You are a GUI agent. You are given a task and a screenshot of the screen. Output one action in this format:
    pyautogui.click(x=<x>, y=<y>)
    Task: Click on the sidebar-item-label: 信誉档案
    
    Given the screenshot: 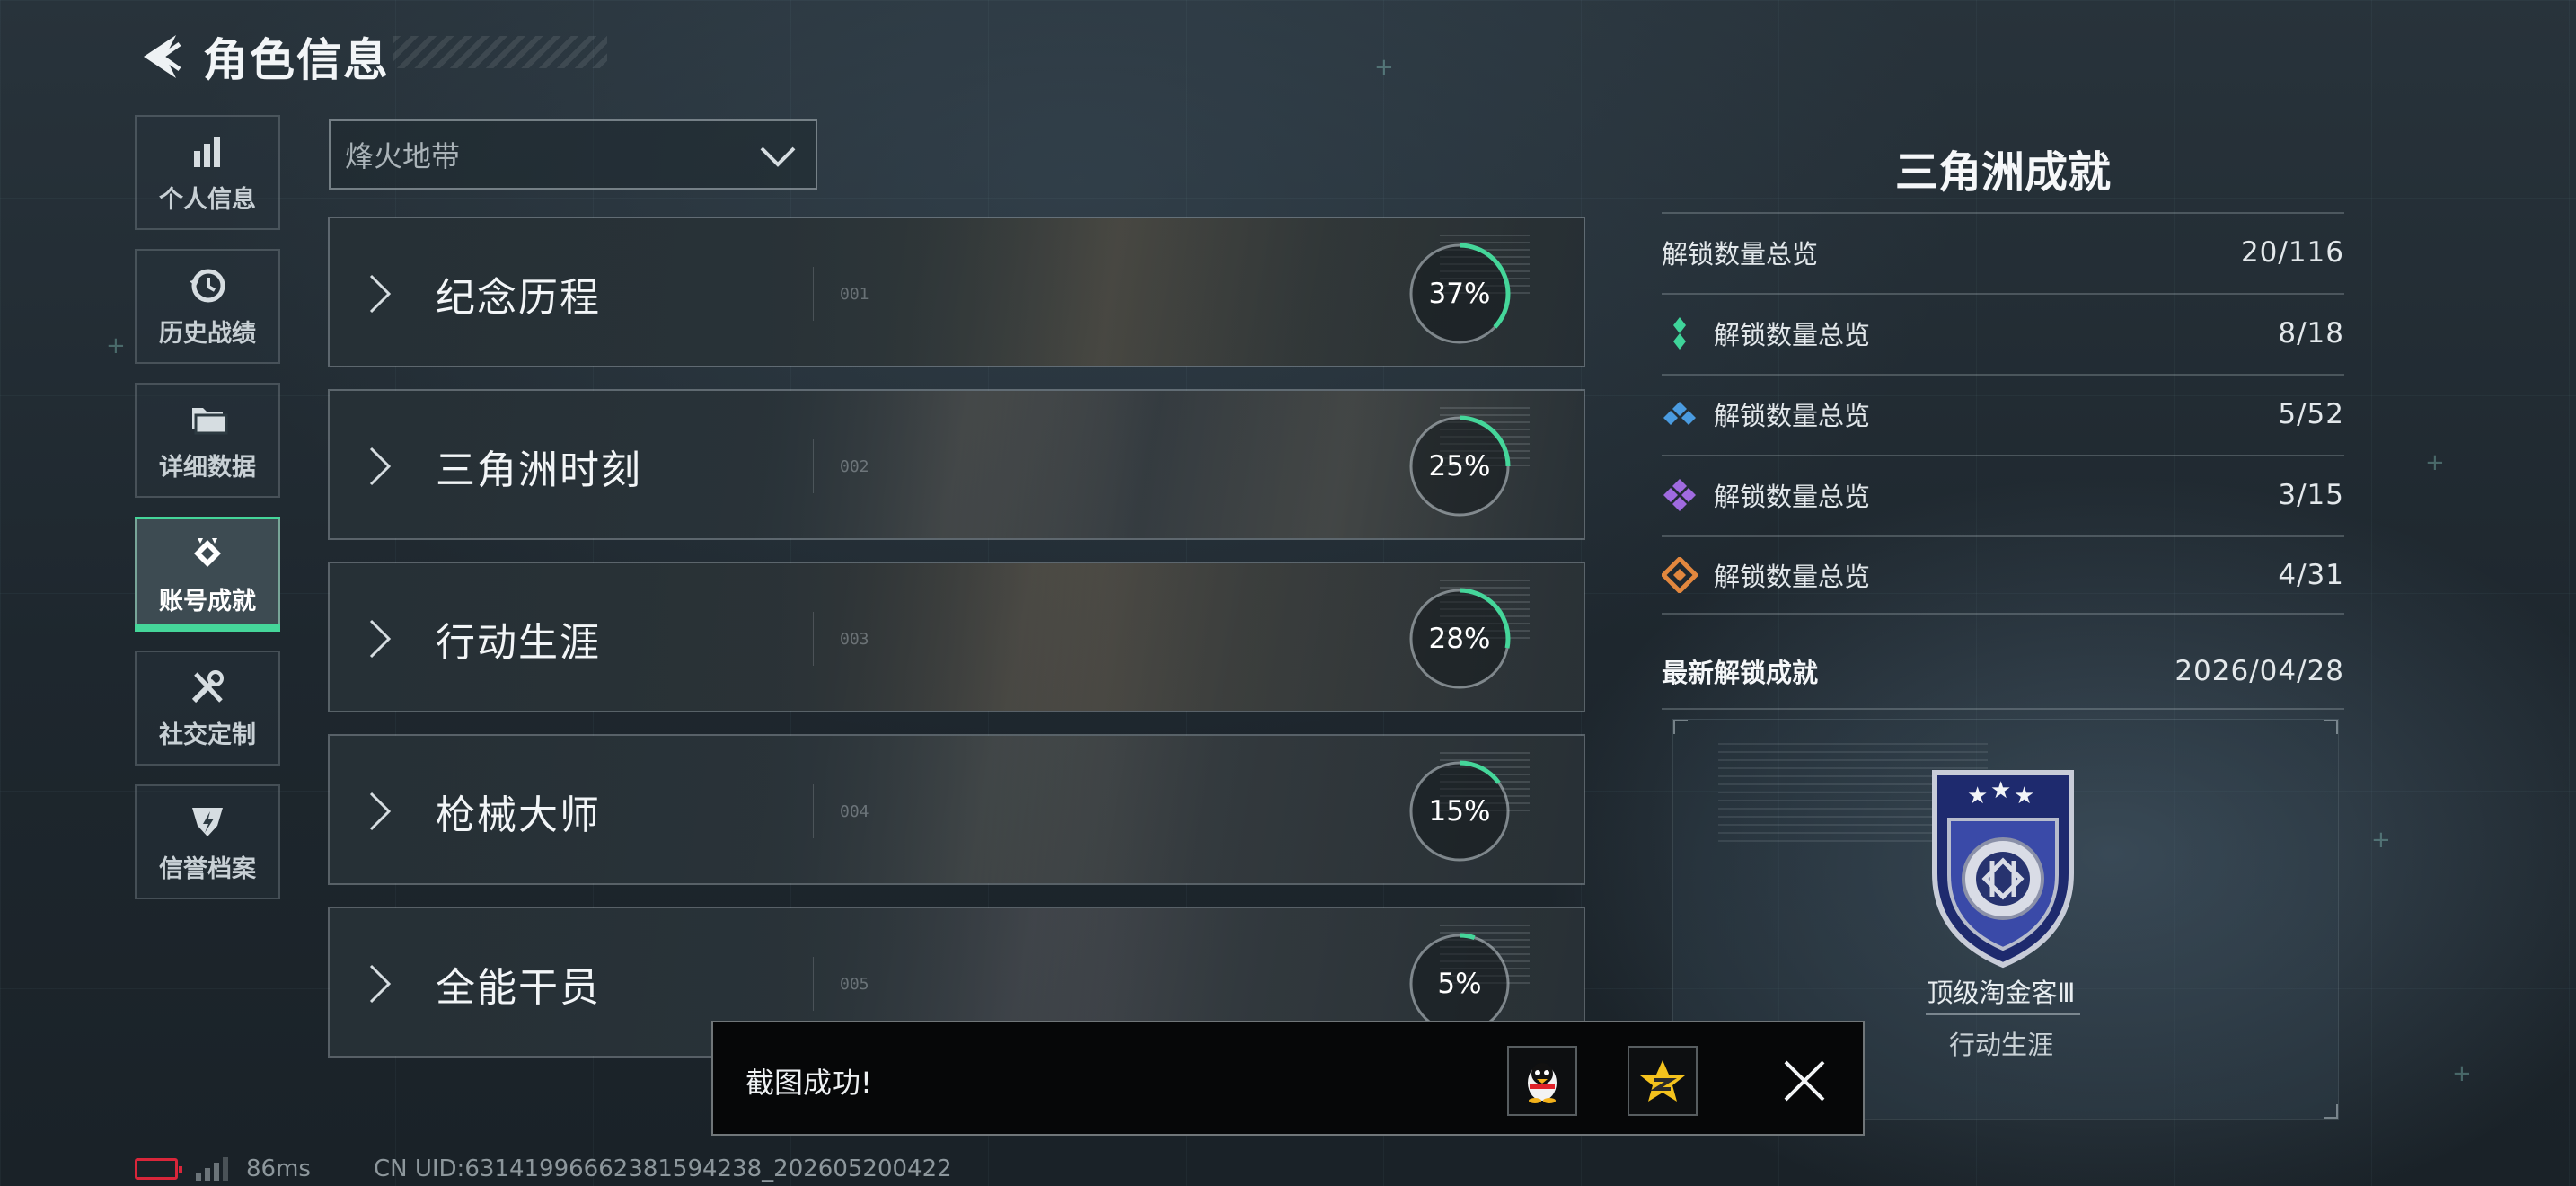 What is the action you would take?
    pyautogui.click(x=207, y=868)
    